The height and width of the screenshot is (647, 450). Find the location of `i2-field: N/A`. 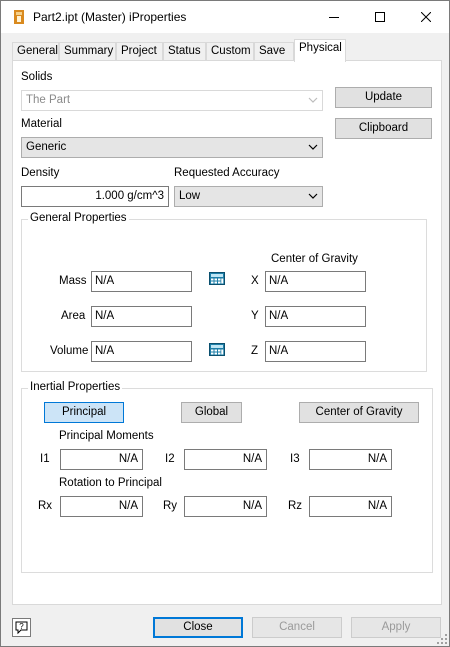

i2-field: N/A is located at coordinates (225, 459).